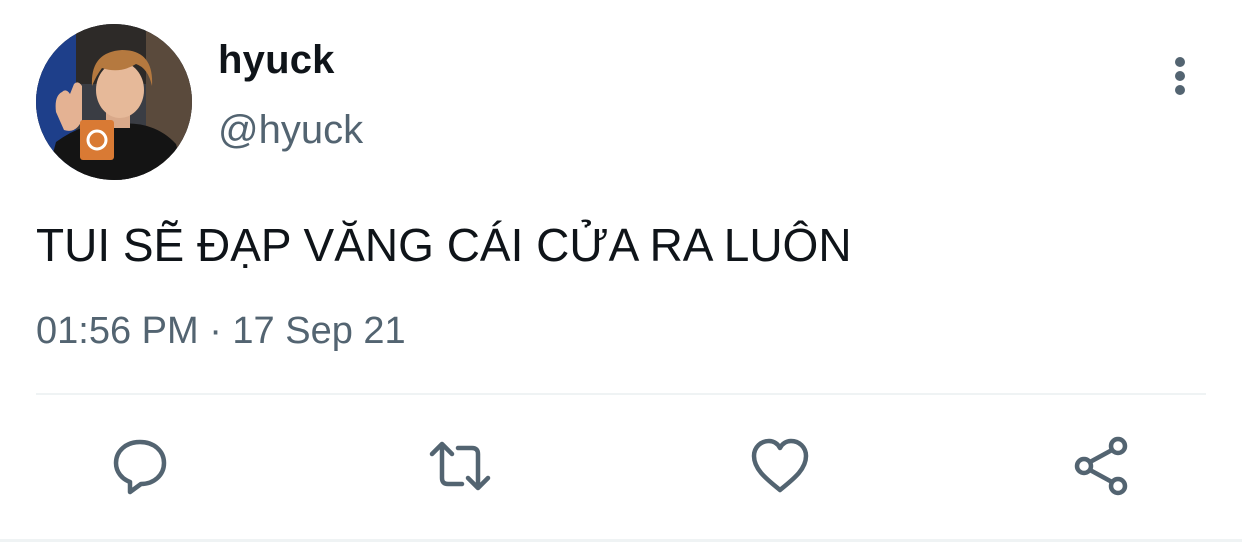  I want to click on more-options-button, so click(1180, 76).